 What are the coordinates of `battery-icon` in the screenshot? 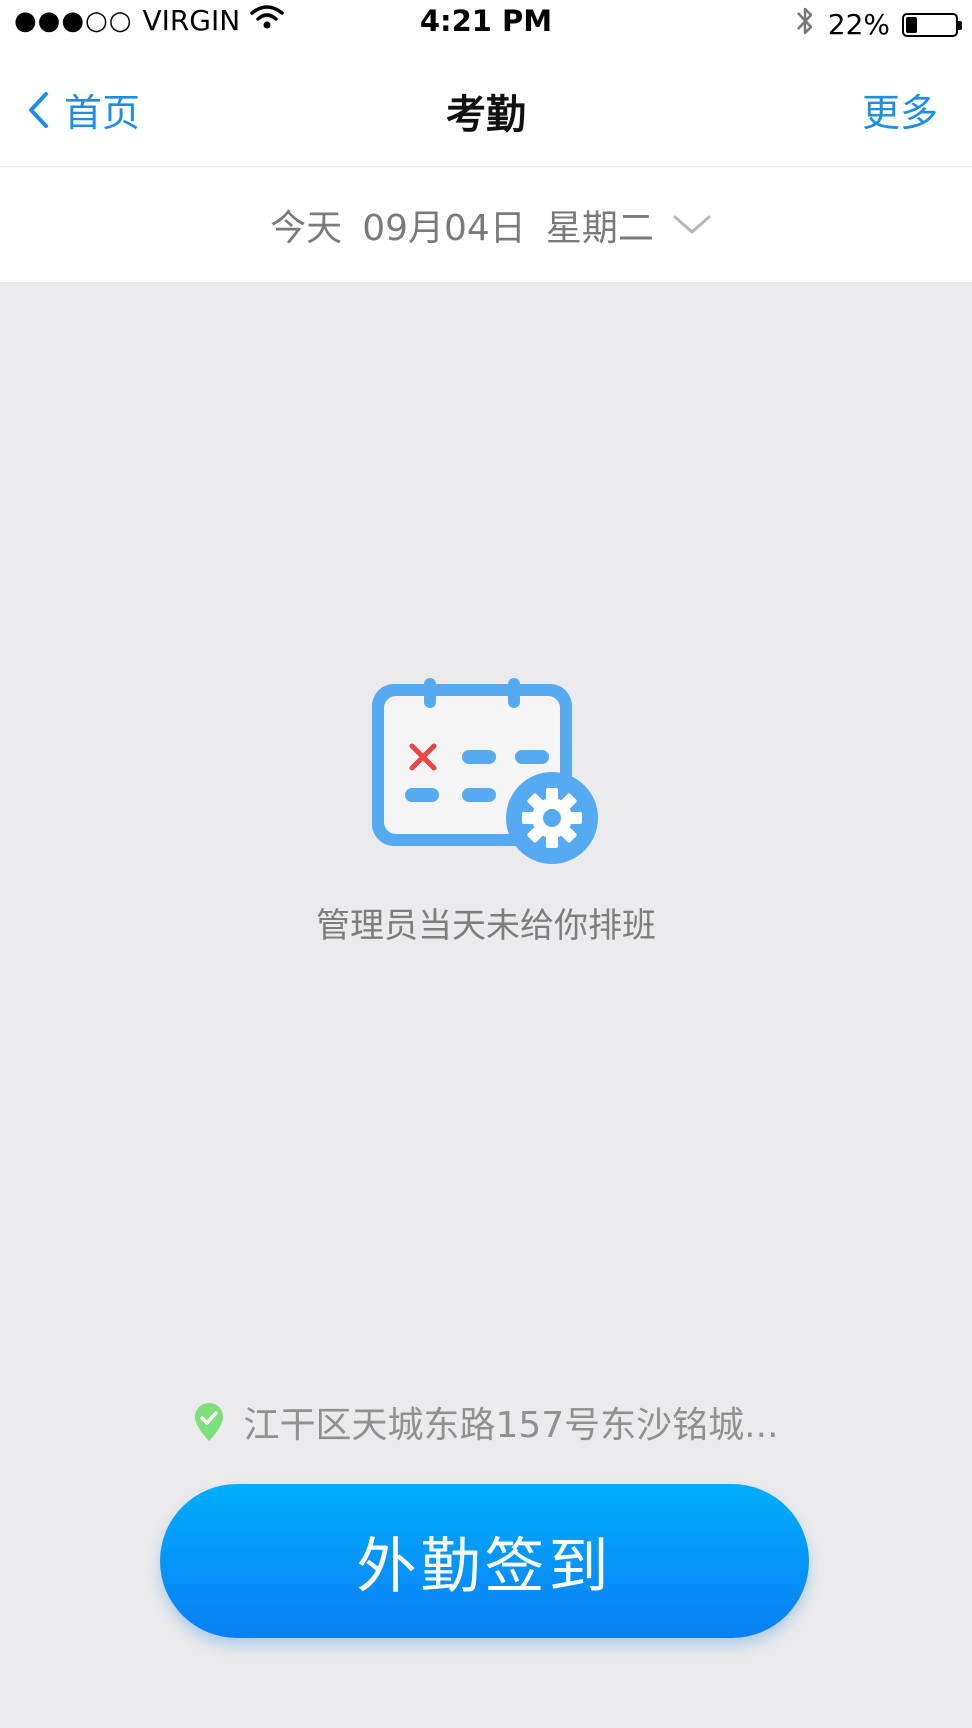 It's located at (932, 24).